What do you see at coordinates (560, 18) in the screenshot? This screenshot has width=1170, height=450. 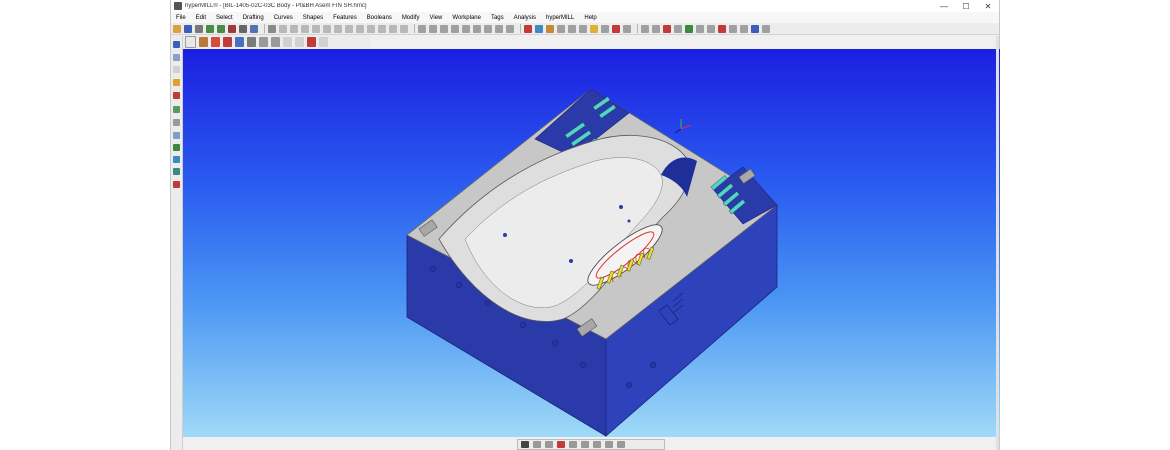 I see `menu-hypermill: hyperMILL` at bounding box center [560, 18].